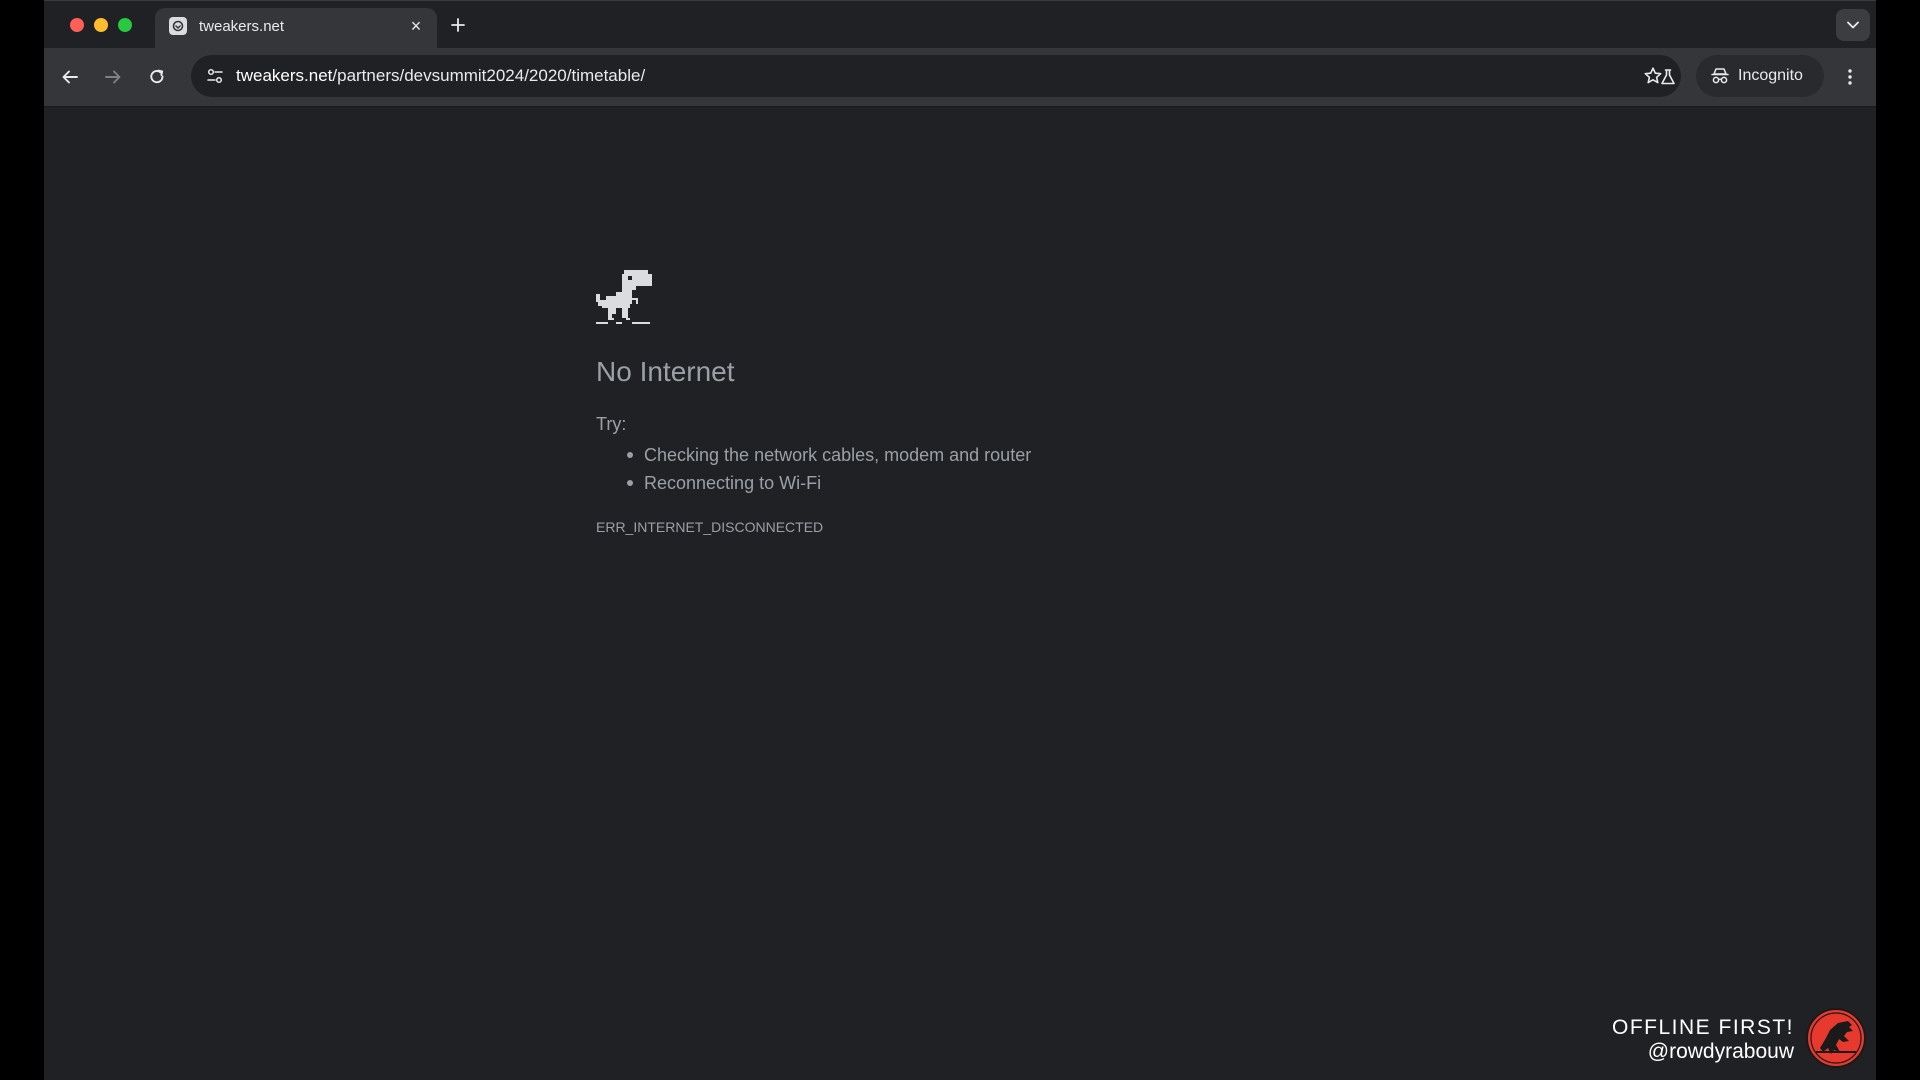  What do you see at coordinates (1720, 1051) in the screenshot?
I see `watermark-handle: @rowdyrabouw` at bounding box center [1720, 1051].